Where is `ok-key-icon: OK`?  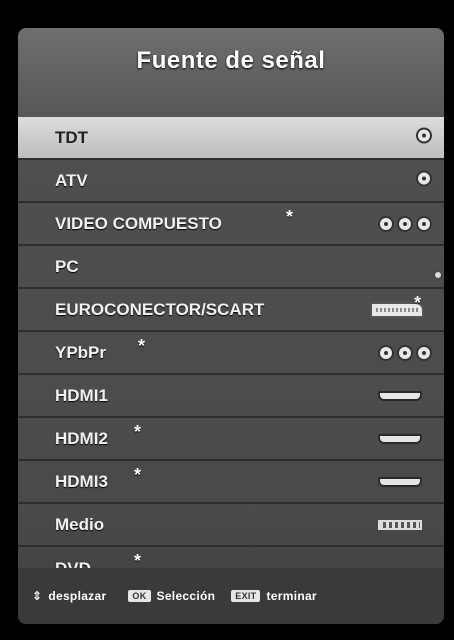 ok-key-icon: OK is located at coordinates (139, 596).